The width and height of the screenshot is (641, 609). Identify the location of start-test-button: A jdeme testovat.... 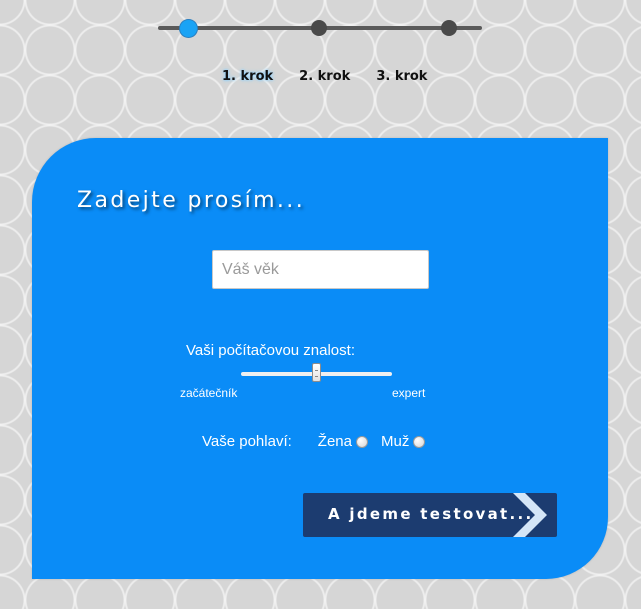
(430, 515).